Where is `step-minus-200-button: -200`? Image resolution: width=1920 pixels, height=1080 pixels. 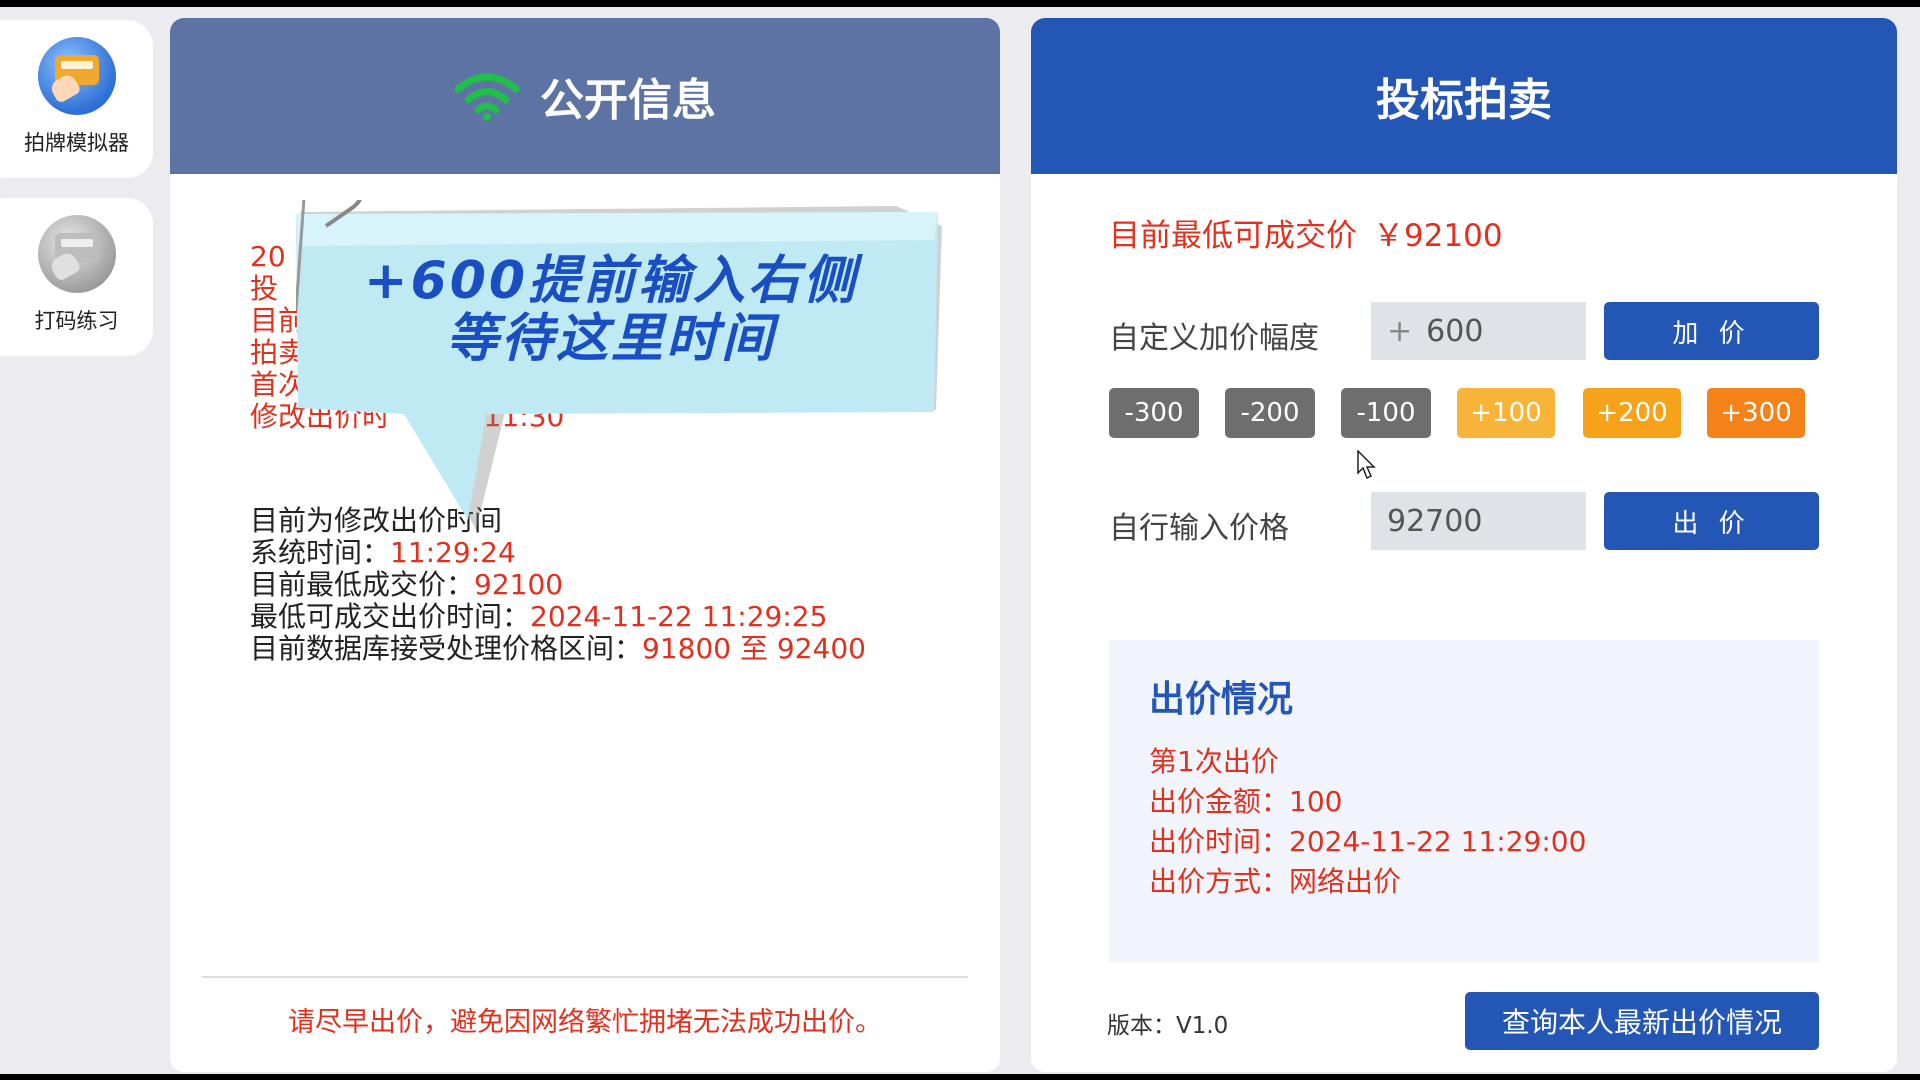
step-minus-200-button: -200 is located at coordinates (1270, 413).